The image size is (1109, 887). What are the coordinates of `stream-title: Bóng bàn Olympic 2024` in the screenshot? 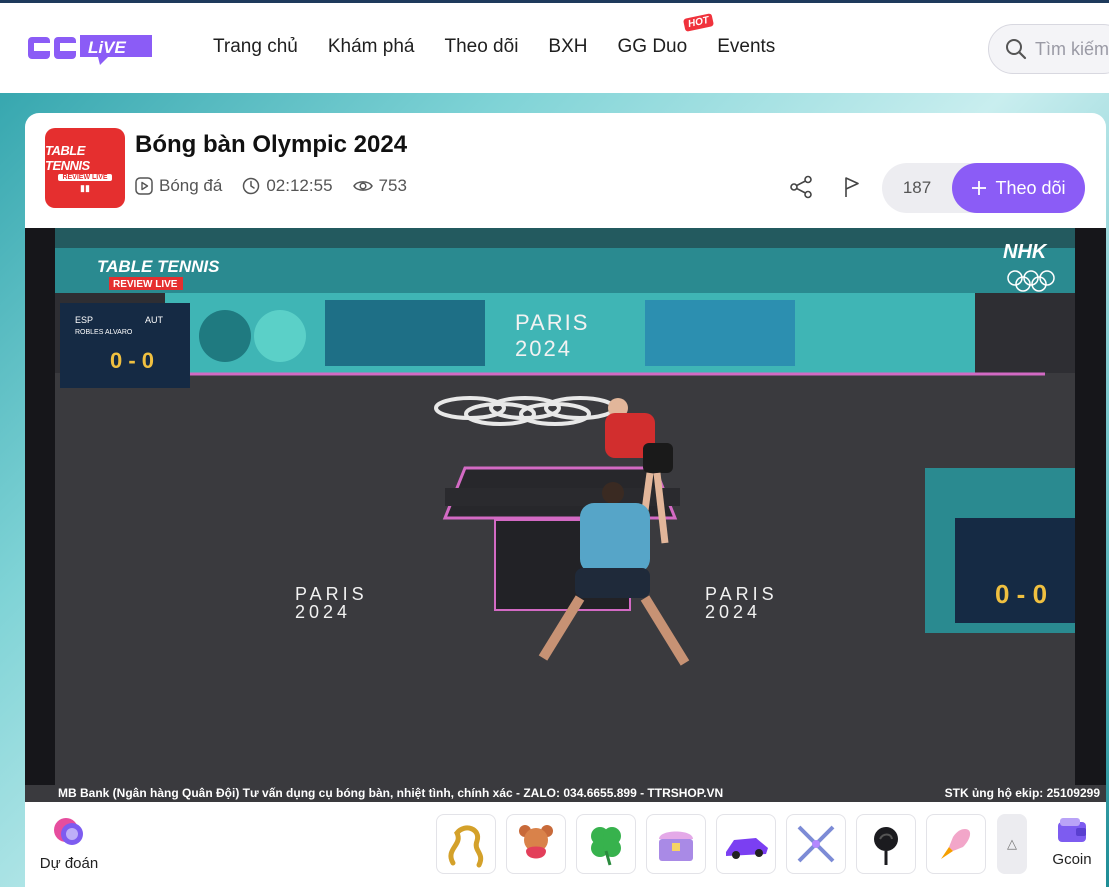 It's located at (271, 144).